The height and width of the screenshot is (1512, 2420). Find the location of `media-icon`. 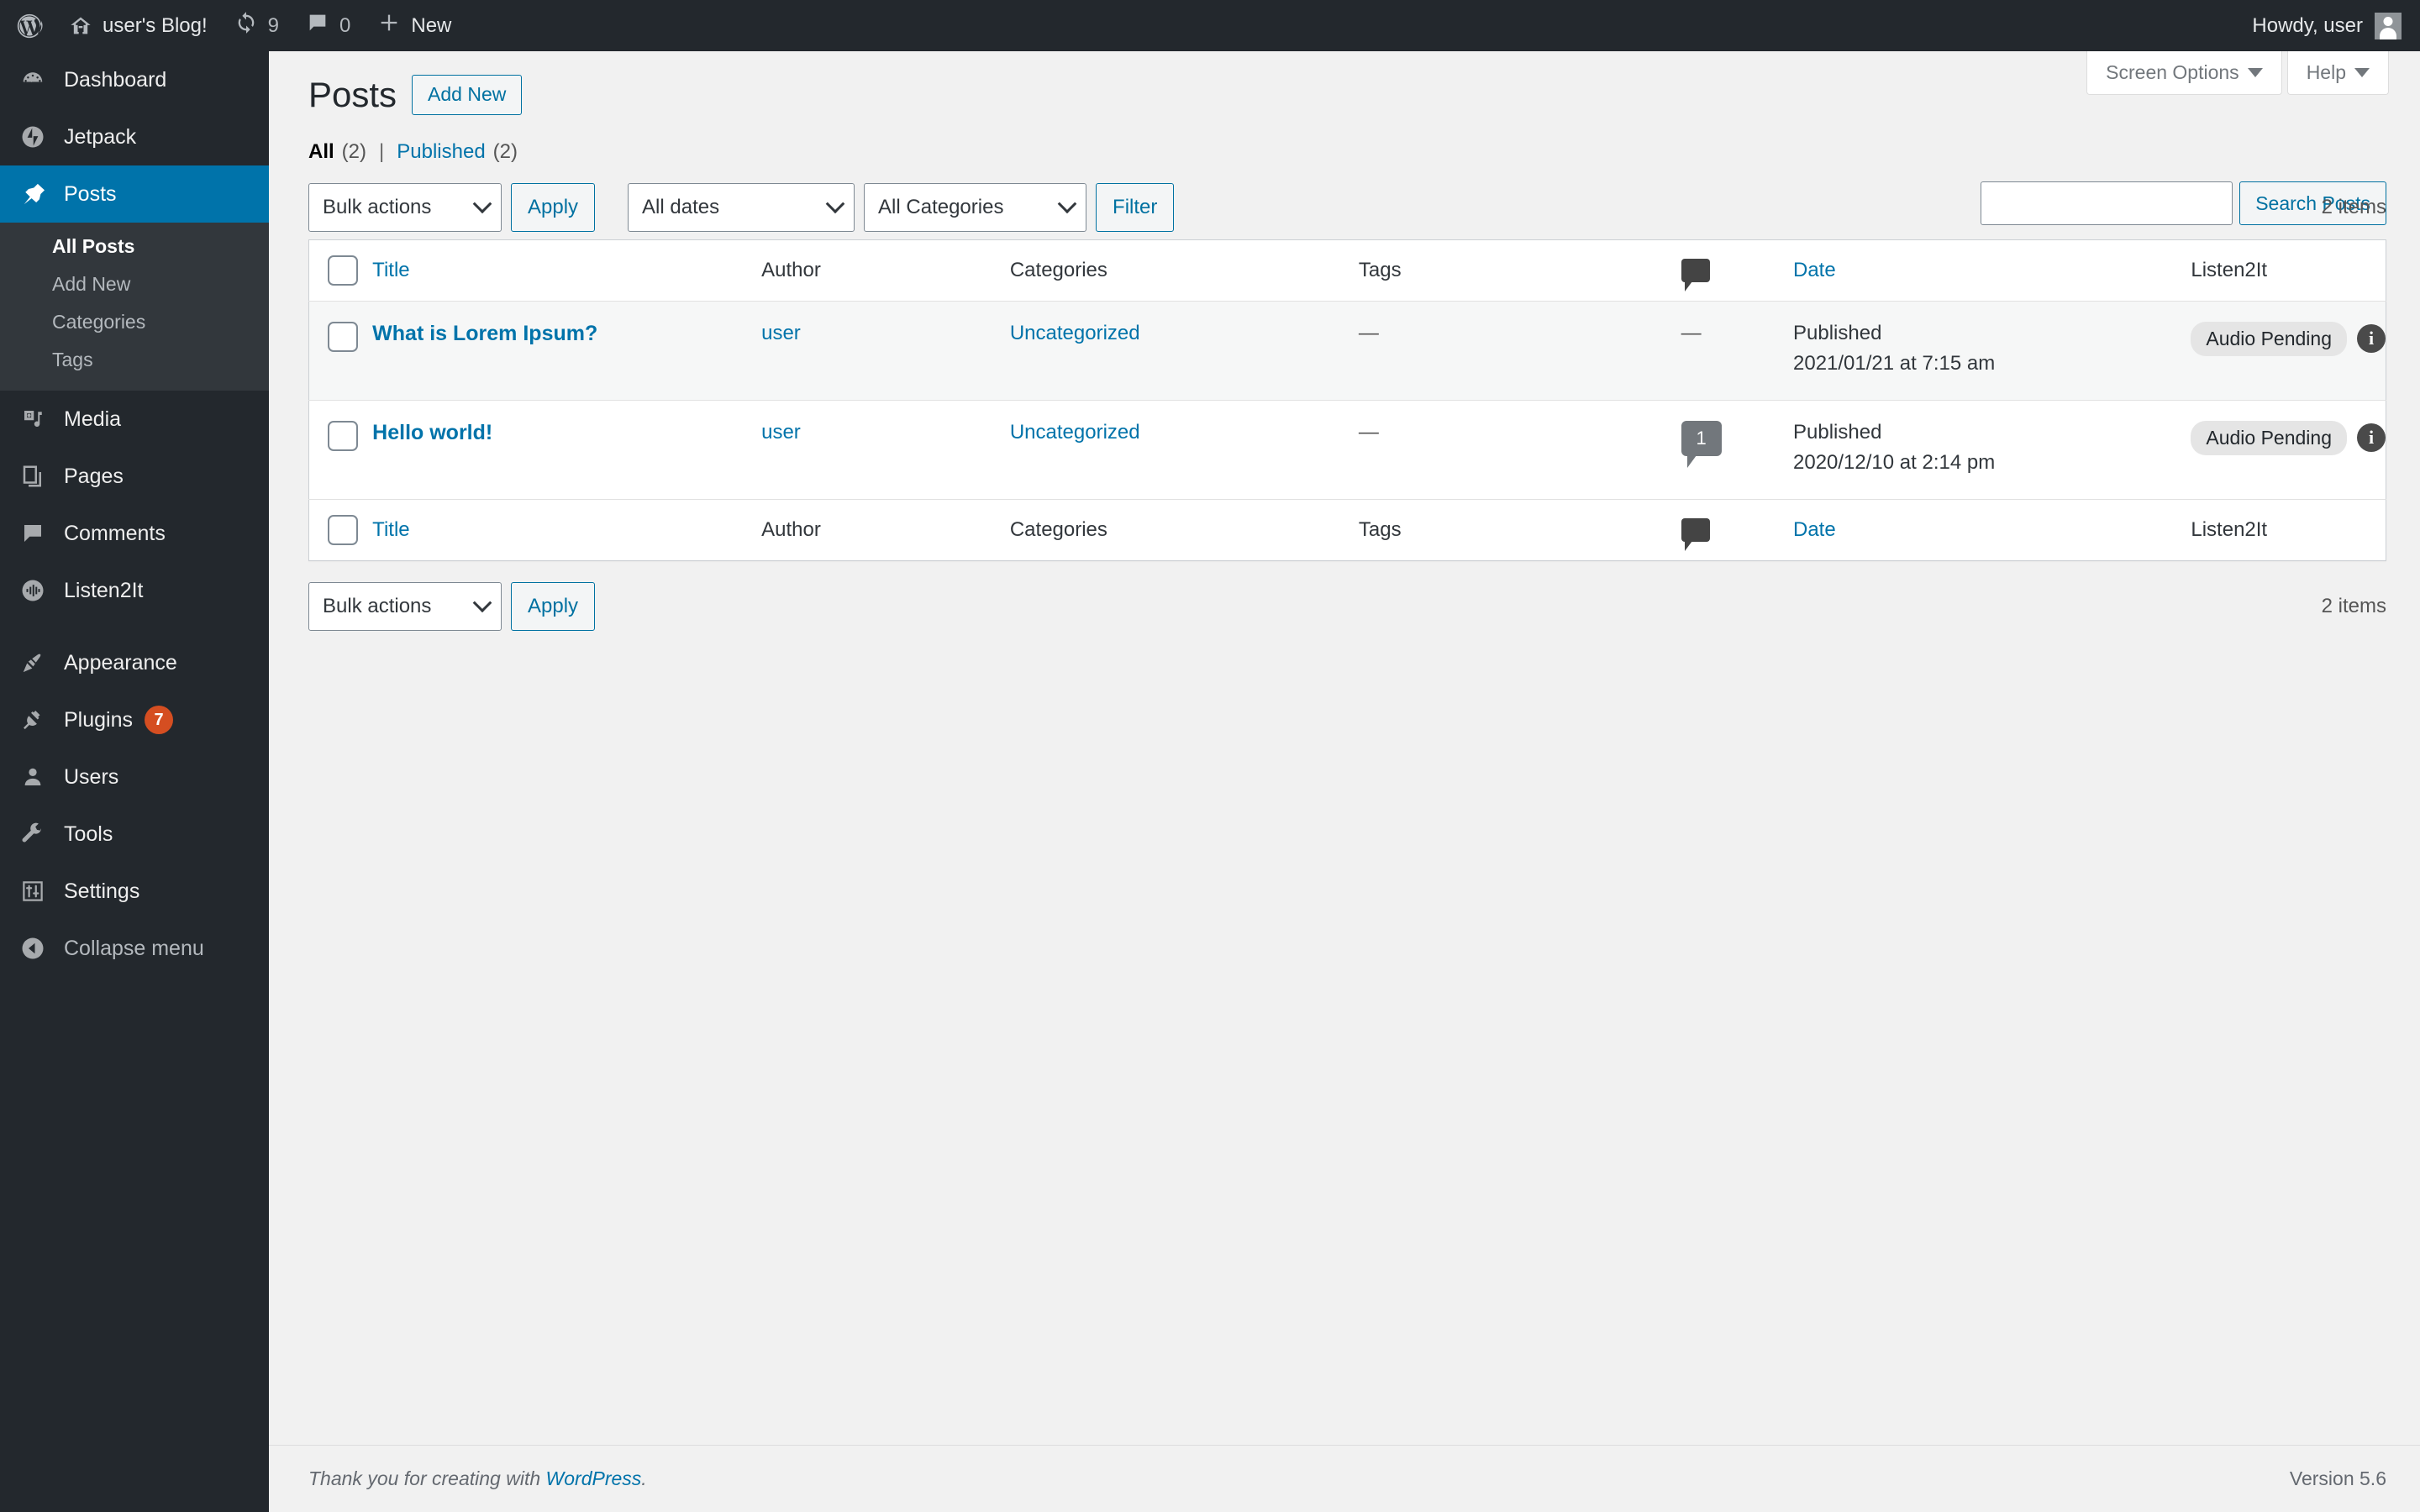

media-icon is located at coordinates (33, 419).